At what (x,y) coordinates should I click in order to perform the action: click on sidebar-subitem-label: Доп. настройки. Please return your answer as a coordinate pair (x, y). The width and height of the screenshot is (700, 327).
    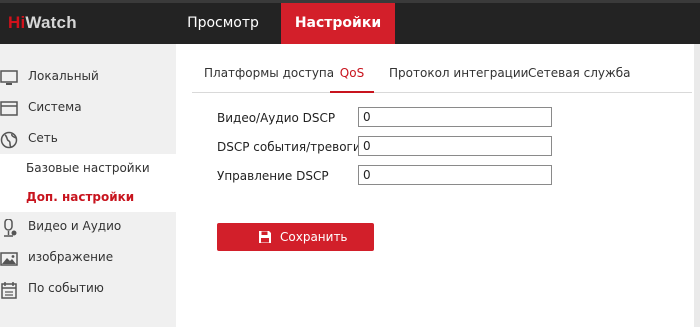
    Looking at the image, I should click on (80, 197).